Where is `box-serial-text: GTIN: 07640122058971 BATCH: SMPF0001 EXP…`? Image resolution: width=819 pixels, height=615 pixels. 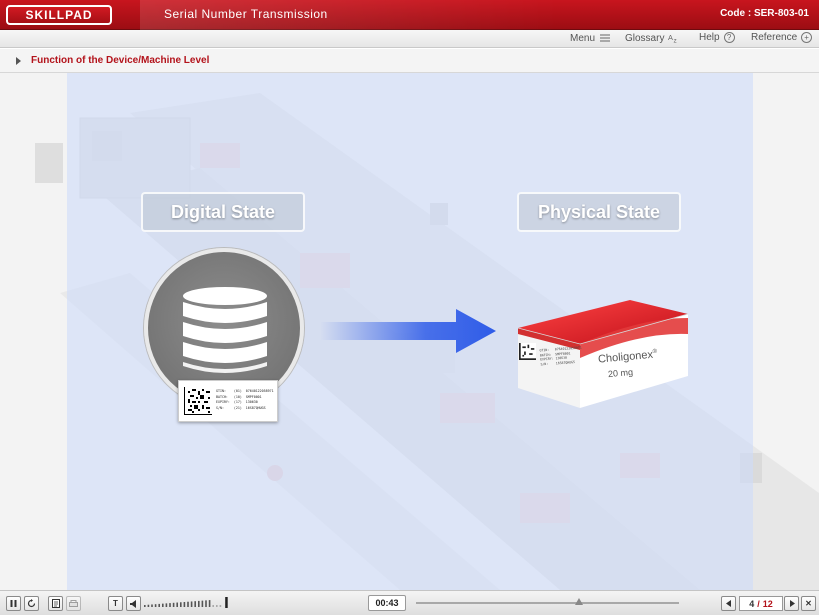
box-serial-text: GTIN: 07640122058971 BATCH: SMPF0001 EXP… is located at coordinates (560, 356).